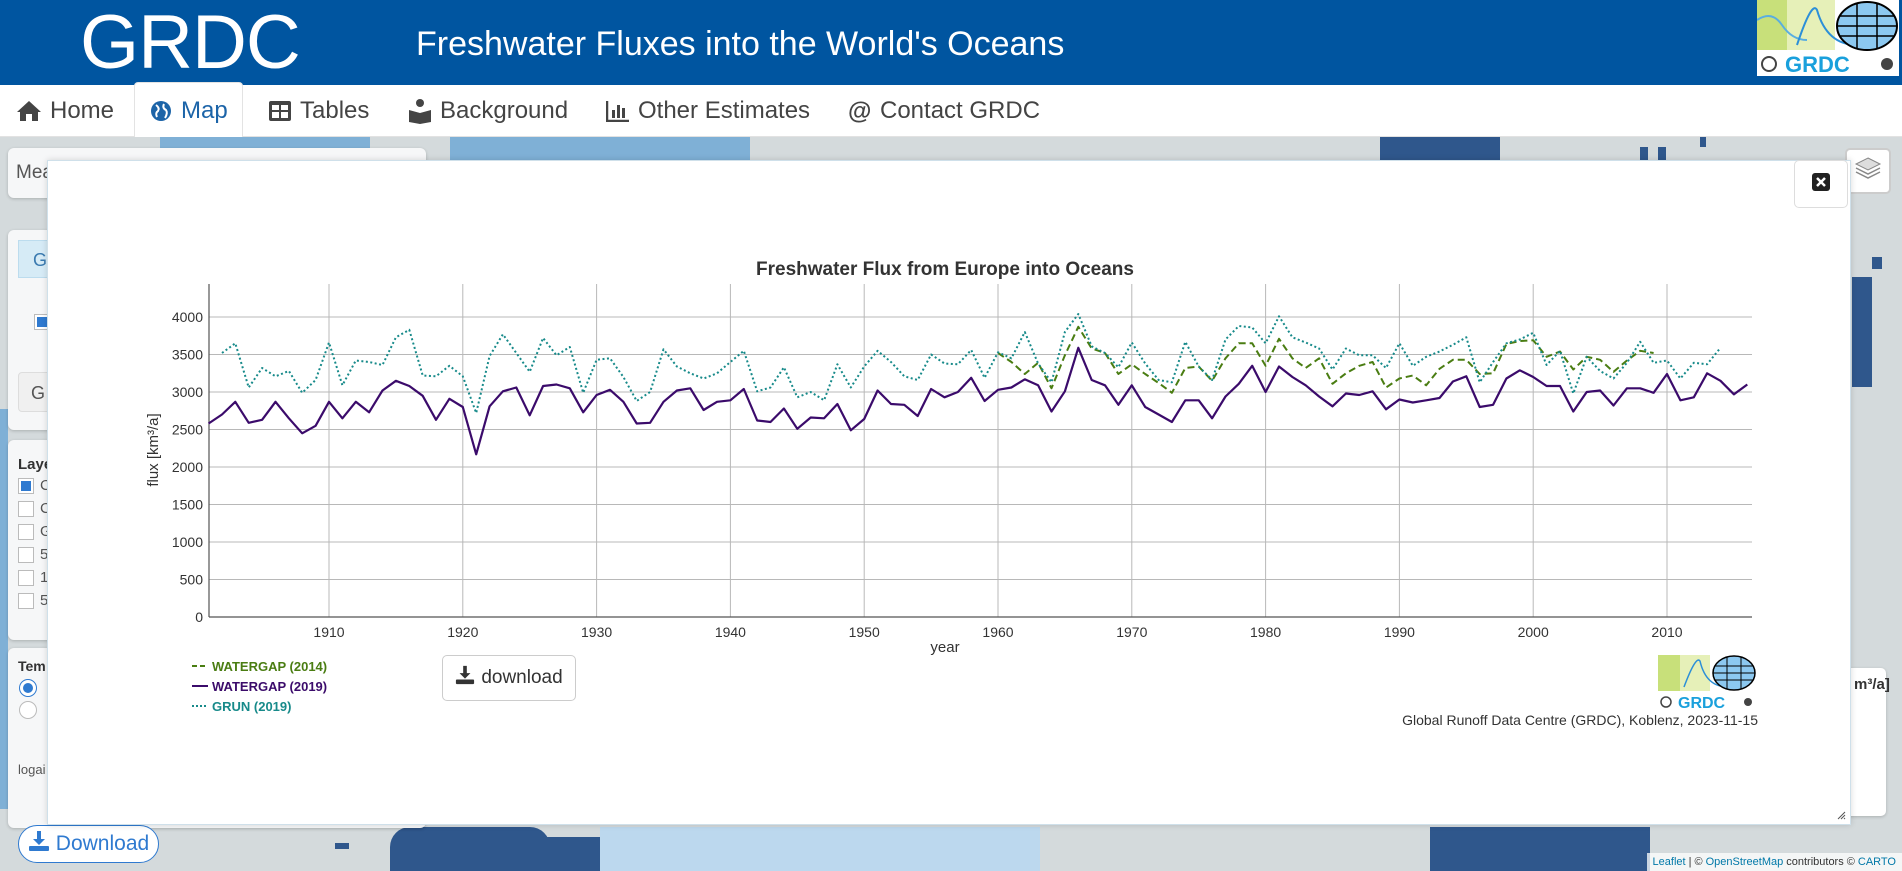  I want to click on svg-text: GRDC, so click(1702, 703).